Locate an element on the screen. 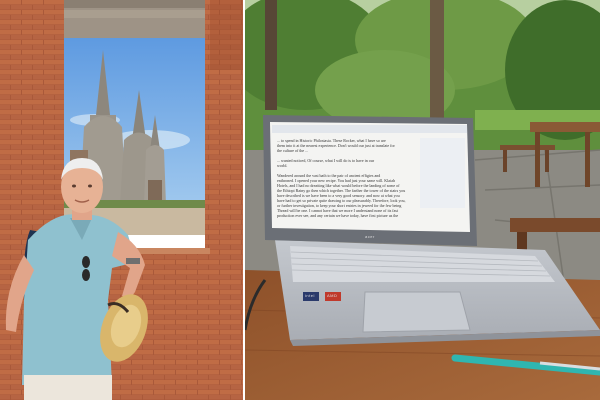 The height and width of the screenshot is (400, 600). sticker-intel-label: intel is located at coordinates (310, 295).